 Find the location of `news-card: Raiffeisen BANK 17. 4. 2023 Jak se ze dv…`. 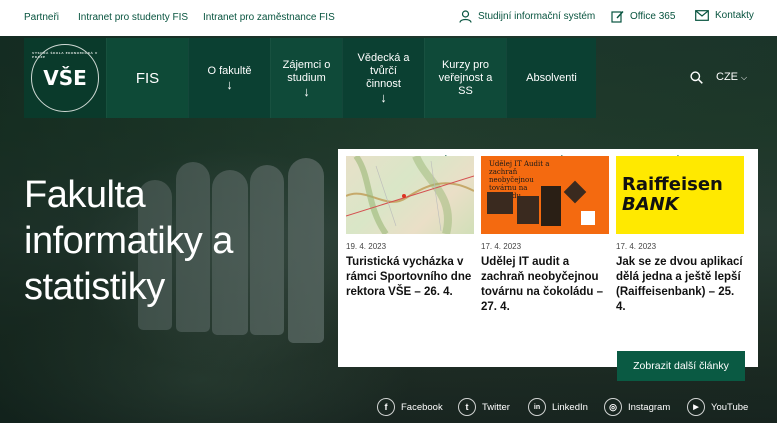

news-card: Raiffeisen BANK 17. 4. 2023 Jak se ze dv… is located at coordinates (680, 234).